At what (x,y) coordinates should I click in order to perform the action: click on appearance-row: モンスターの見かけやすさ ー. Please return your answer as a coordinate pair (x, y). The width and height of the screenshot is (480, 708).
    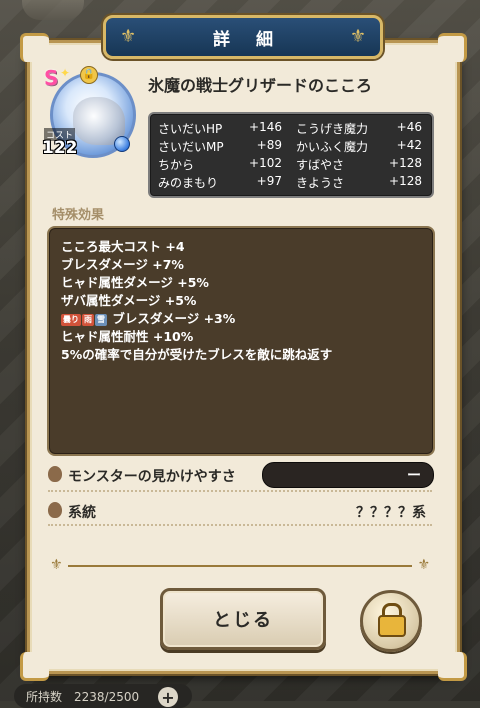
    Looking at the image, I should click on (241, 475).